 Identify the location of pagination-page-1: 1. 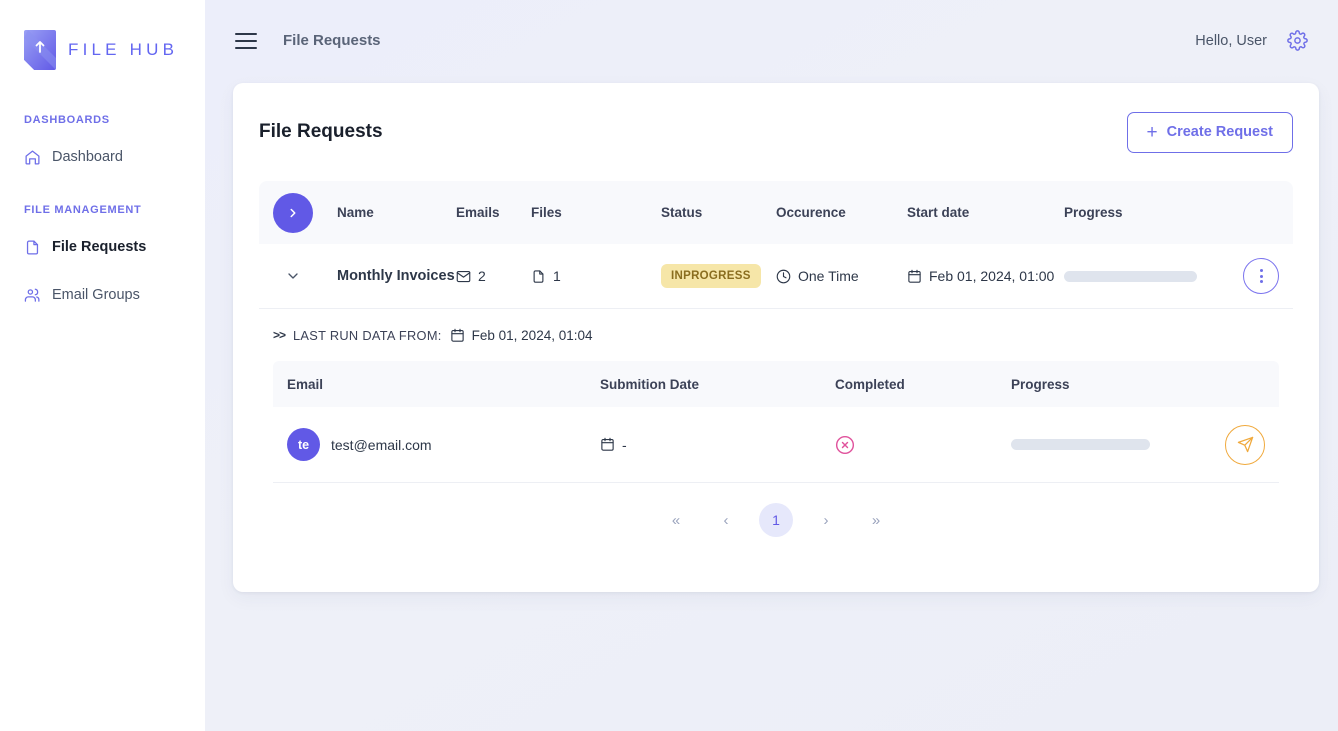
(776, 520).